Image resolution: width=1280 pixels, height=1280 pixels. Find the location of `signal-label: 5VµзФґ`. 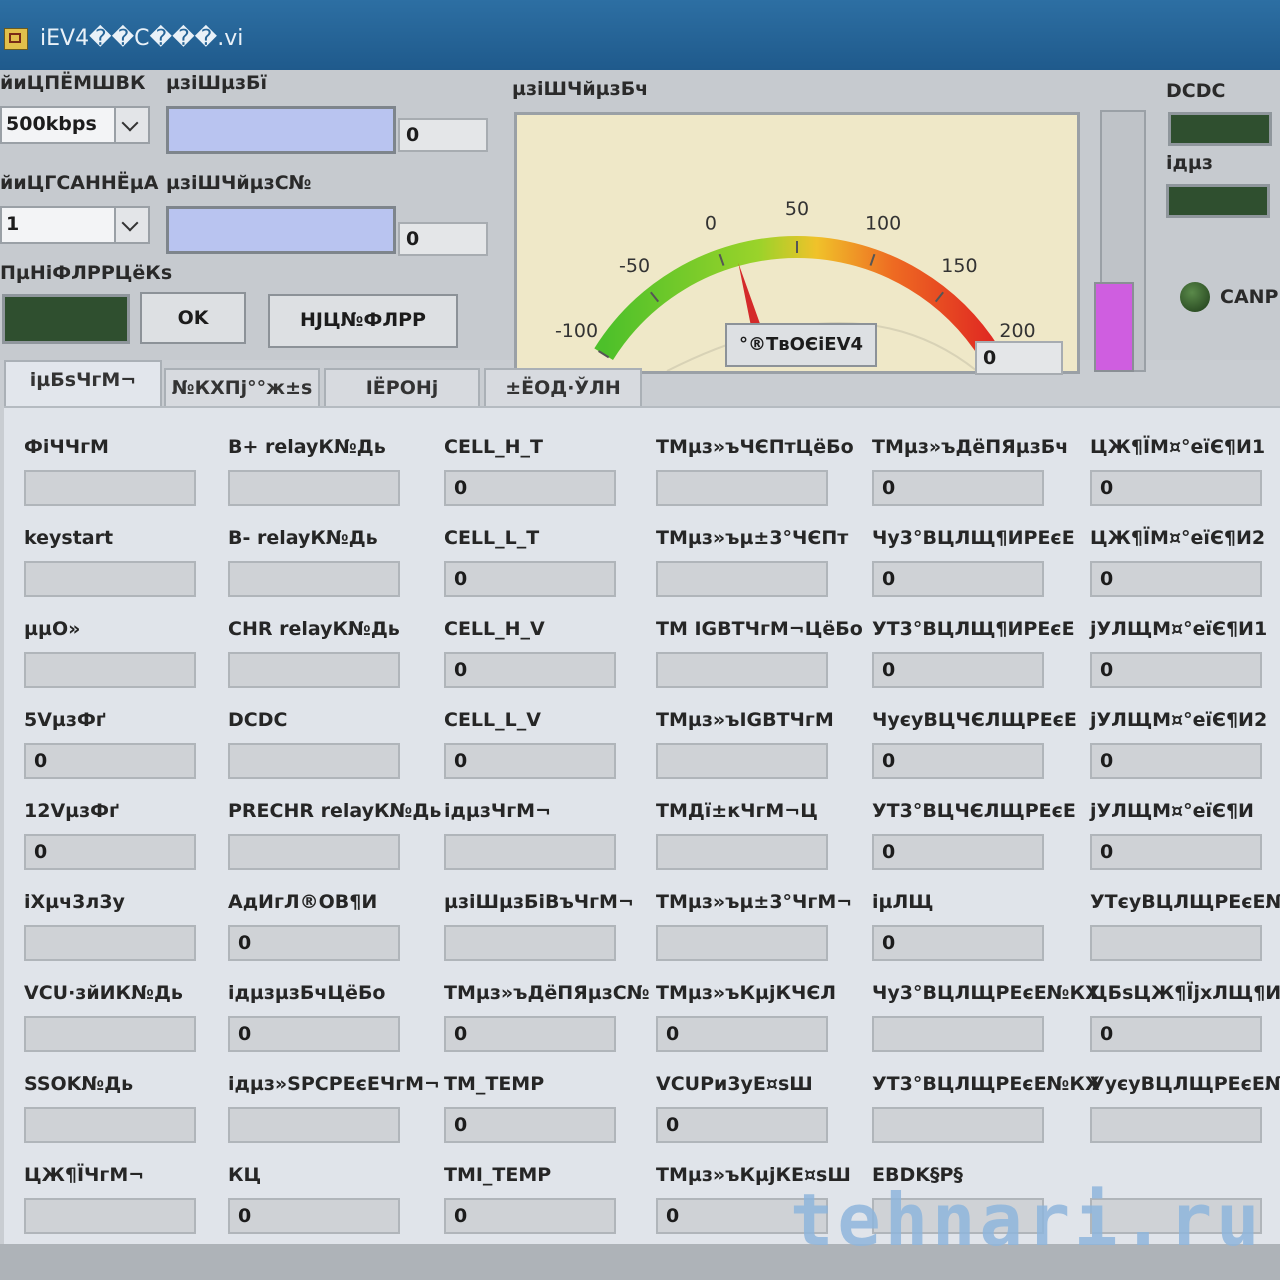

signal-label: 5VµзФґ is located at coordinates (65, 720).